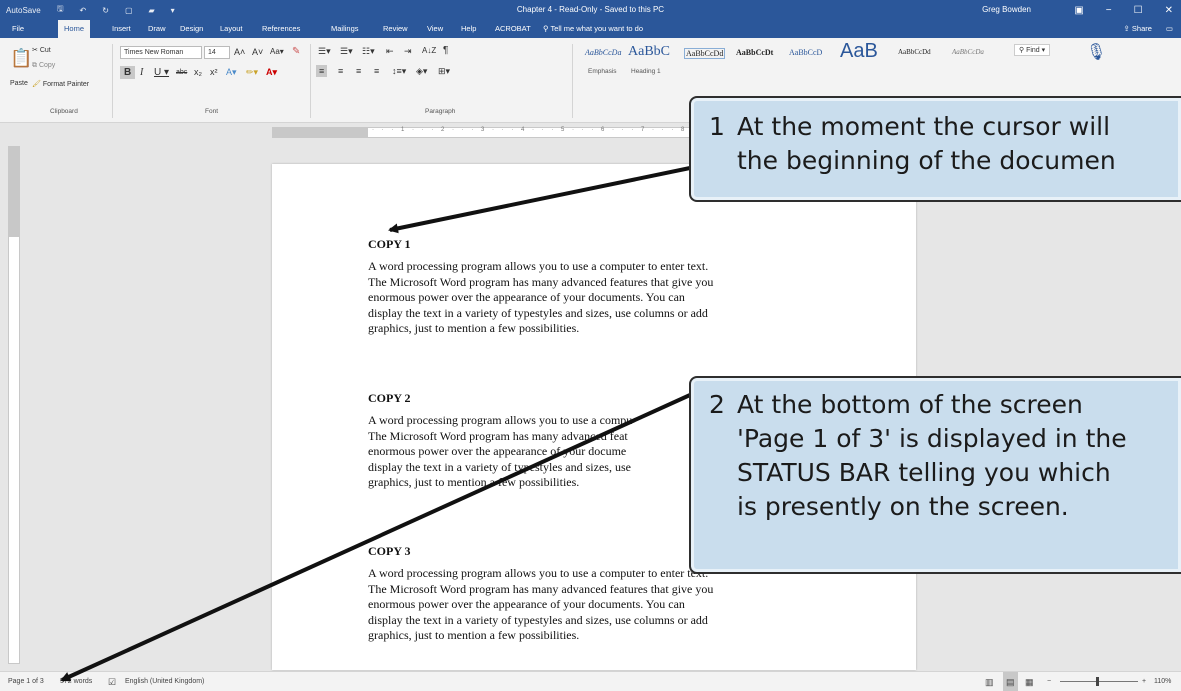 The height and width of the screenshot is (691, 1181). Describe the element at coordinates (932, 438) in the screenshot. I see `callout-2-line-2: 'Page 1 of 3' is displayed in the` at that location.